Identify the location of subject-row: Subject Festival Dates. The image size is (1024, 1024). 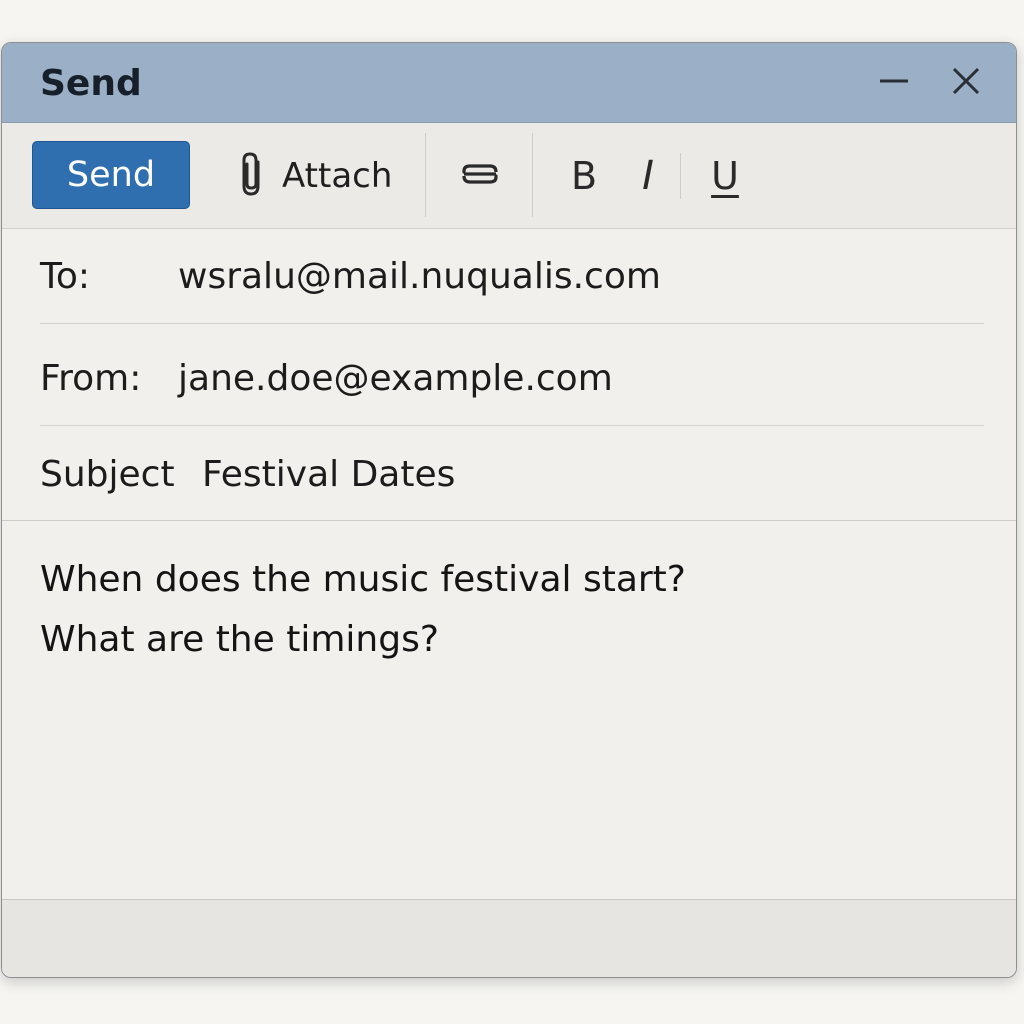
(512, 474).